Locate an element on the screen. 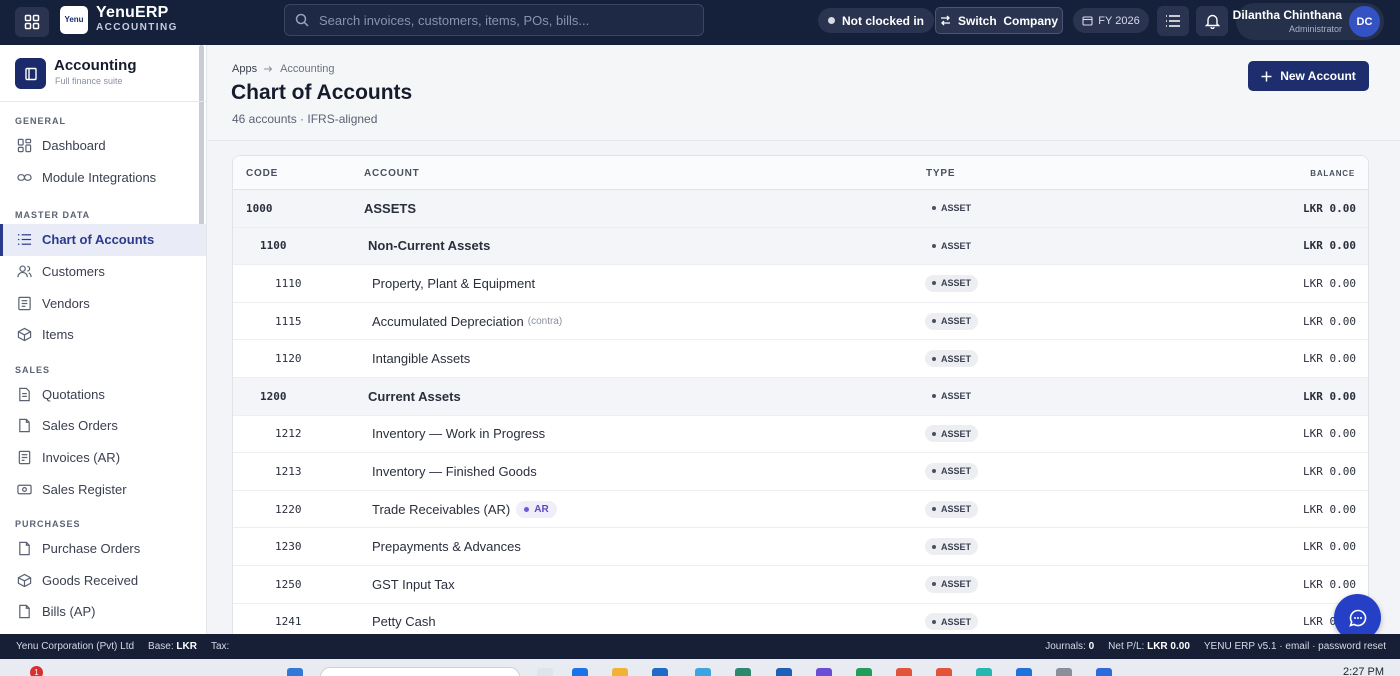 The width and height of the screenshot is (1400, 676). breadcrumb-accounting: Accounting is located at coordinates (307, 69).